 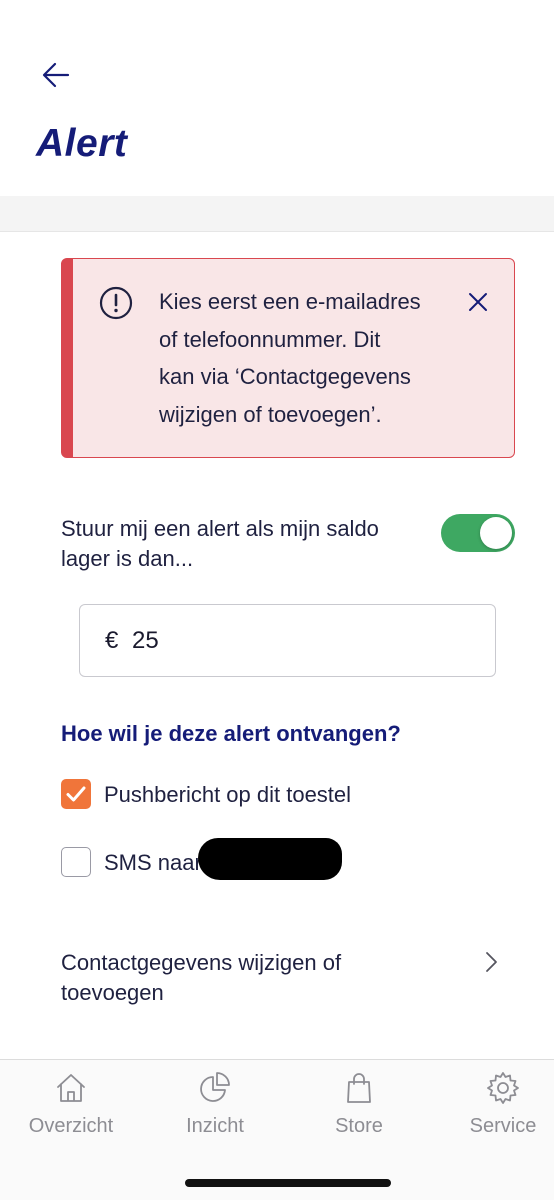 I want to click on alert-message-line: wijzigen of toevoegen’., so click(x=270, y=414).